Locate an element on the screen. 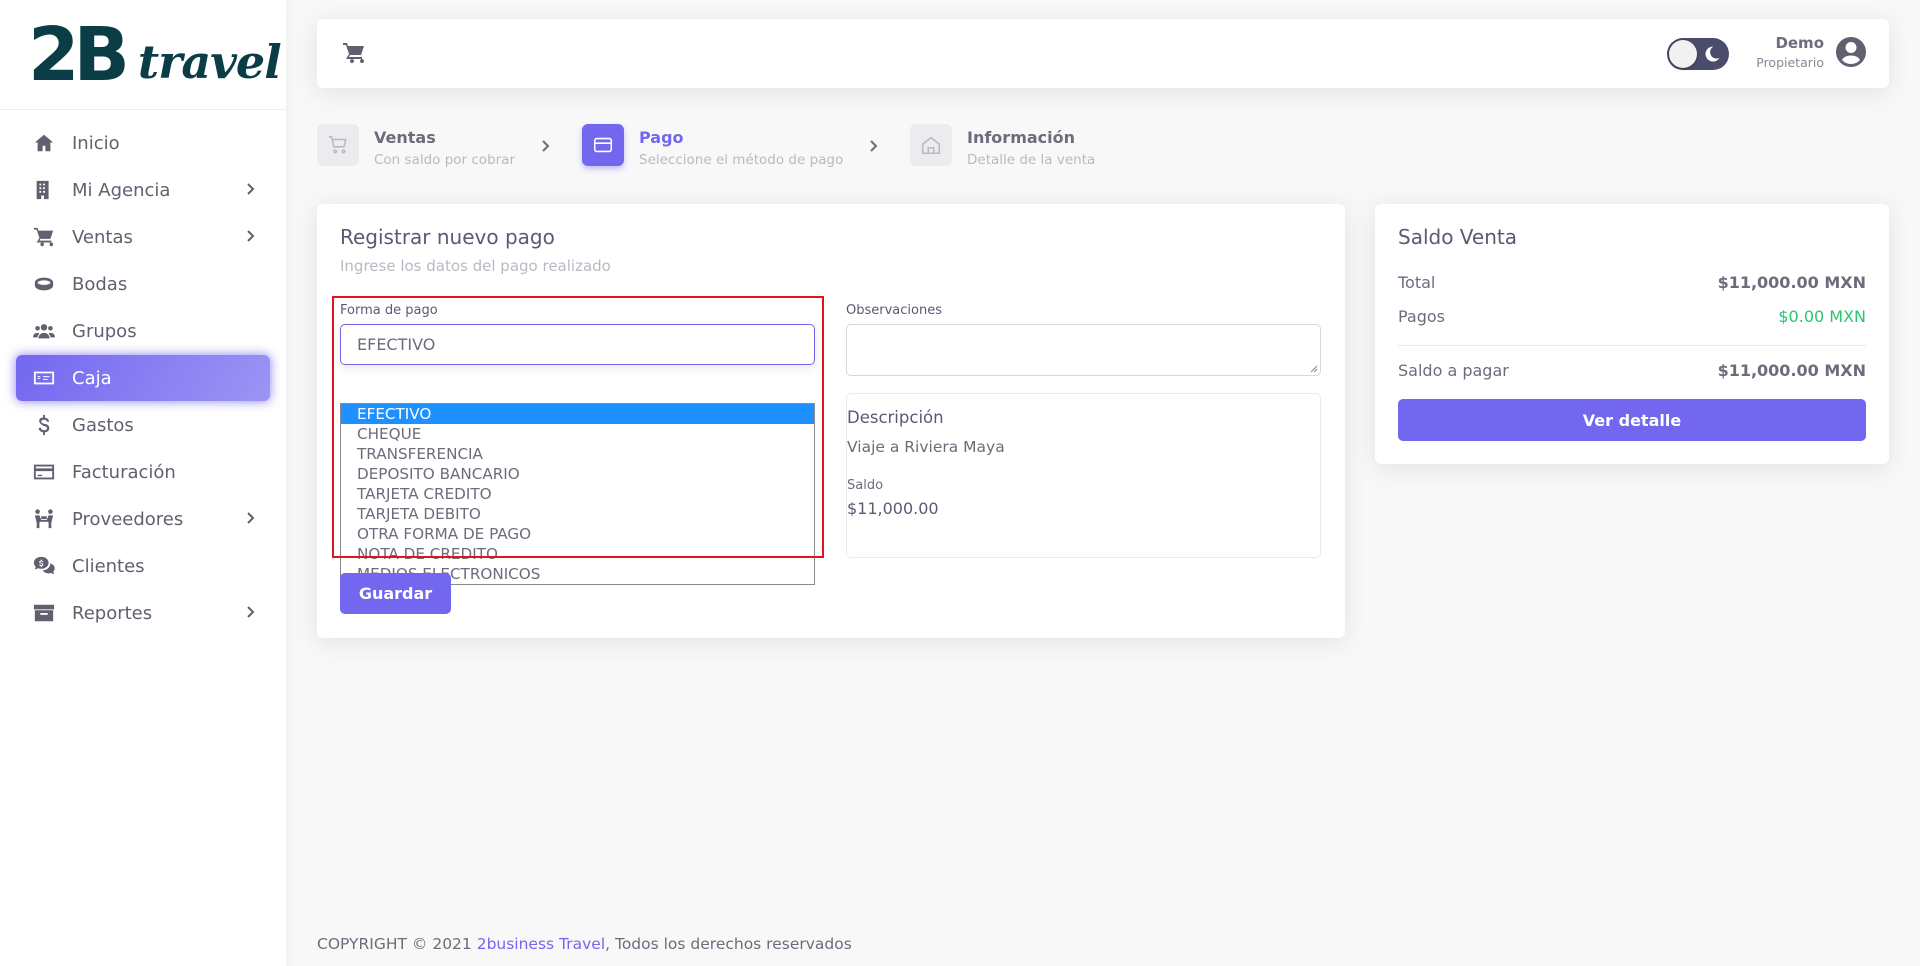 The image size is (1920, 966). sidebar-item-clientes: Clientes is located at coordinates (143, 566).